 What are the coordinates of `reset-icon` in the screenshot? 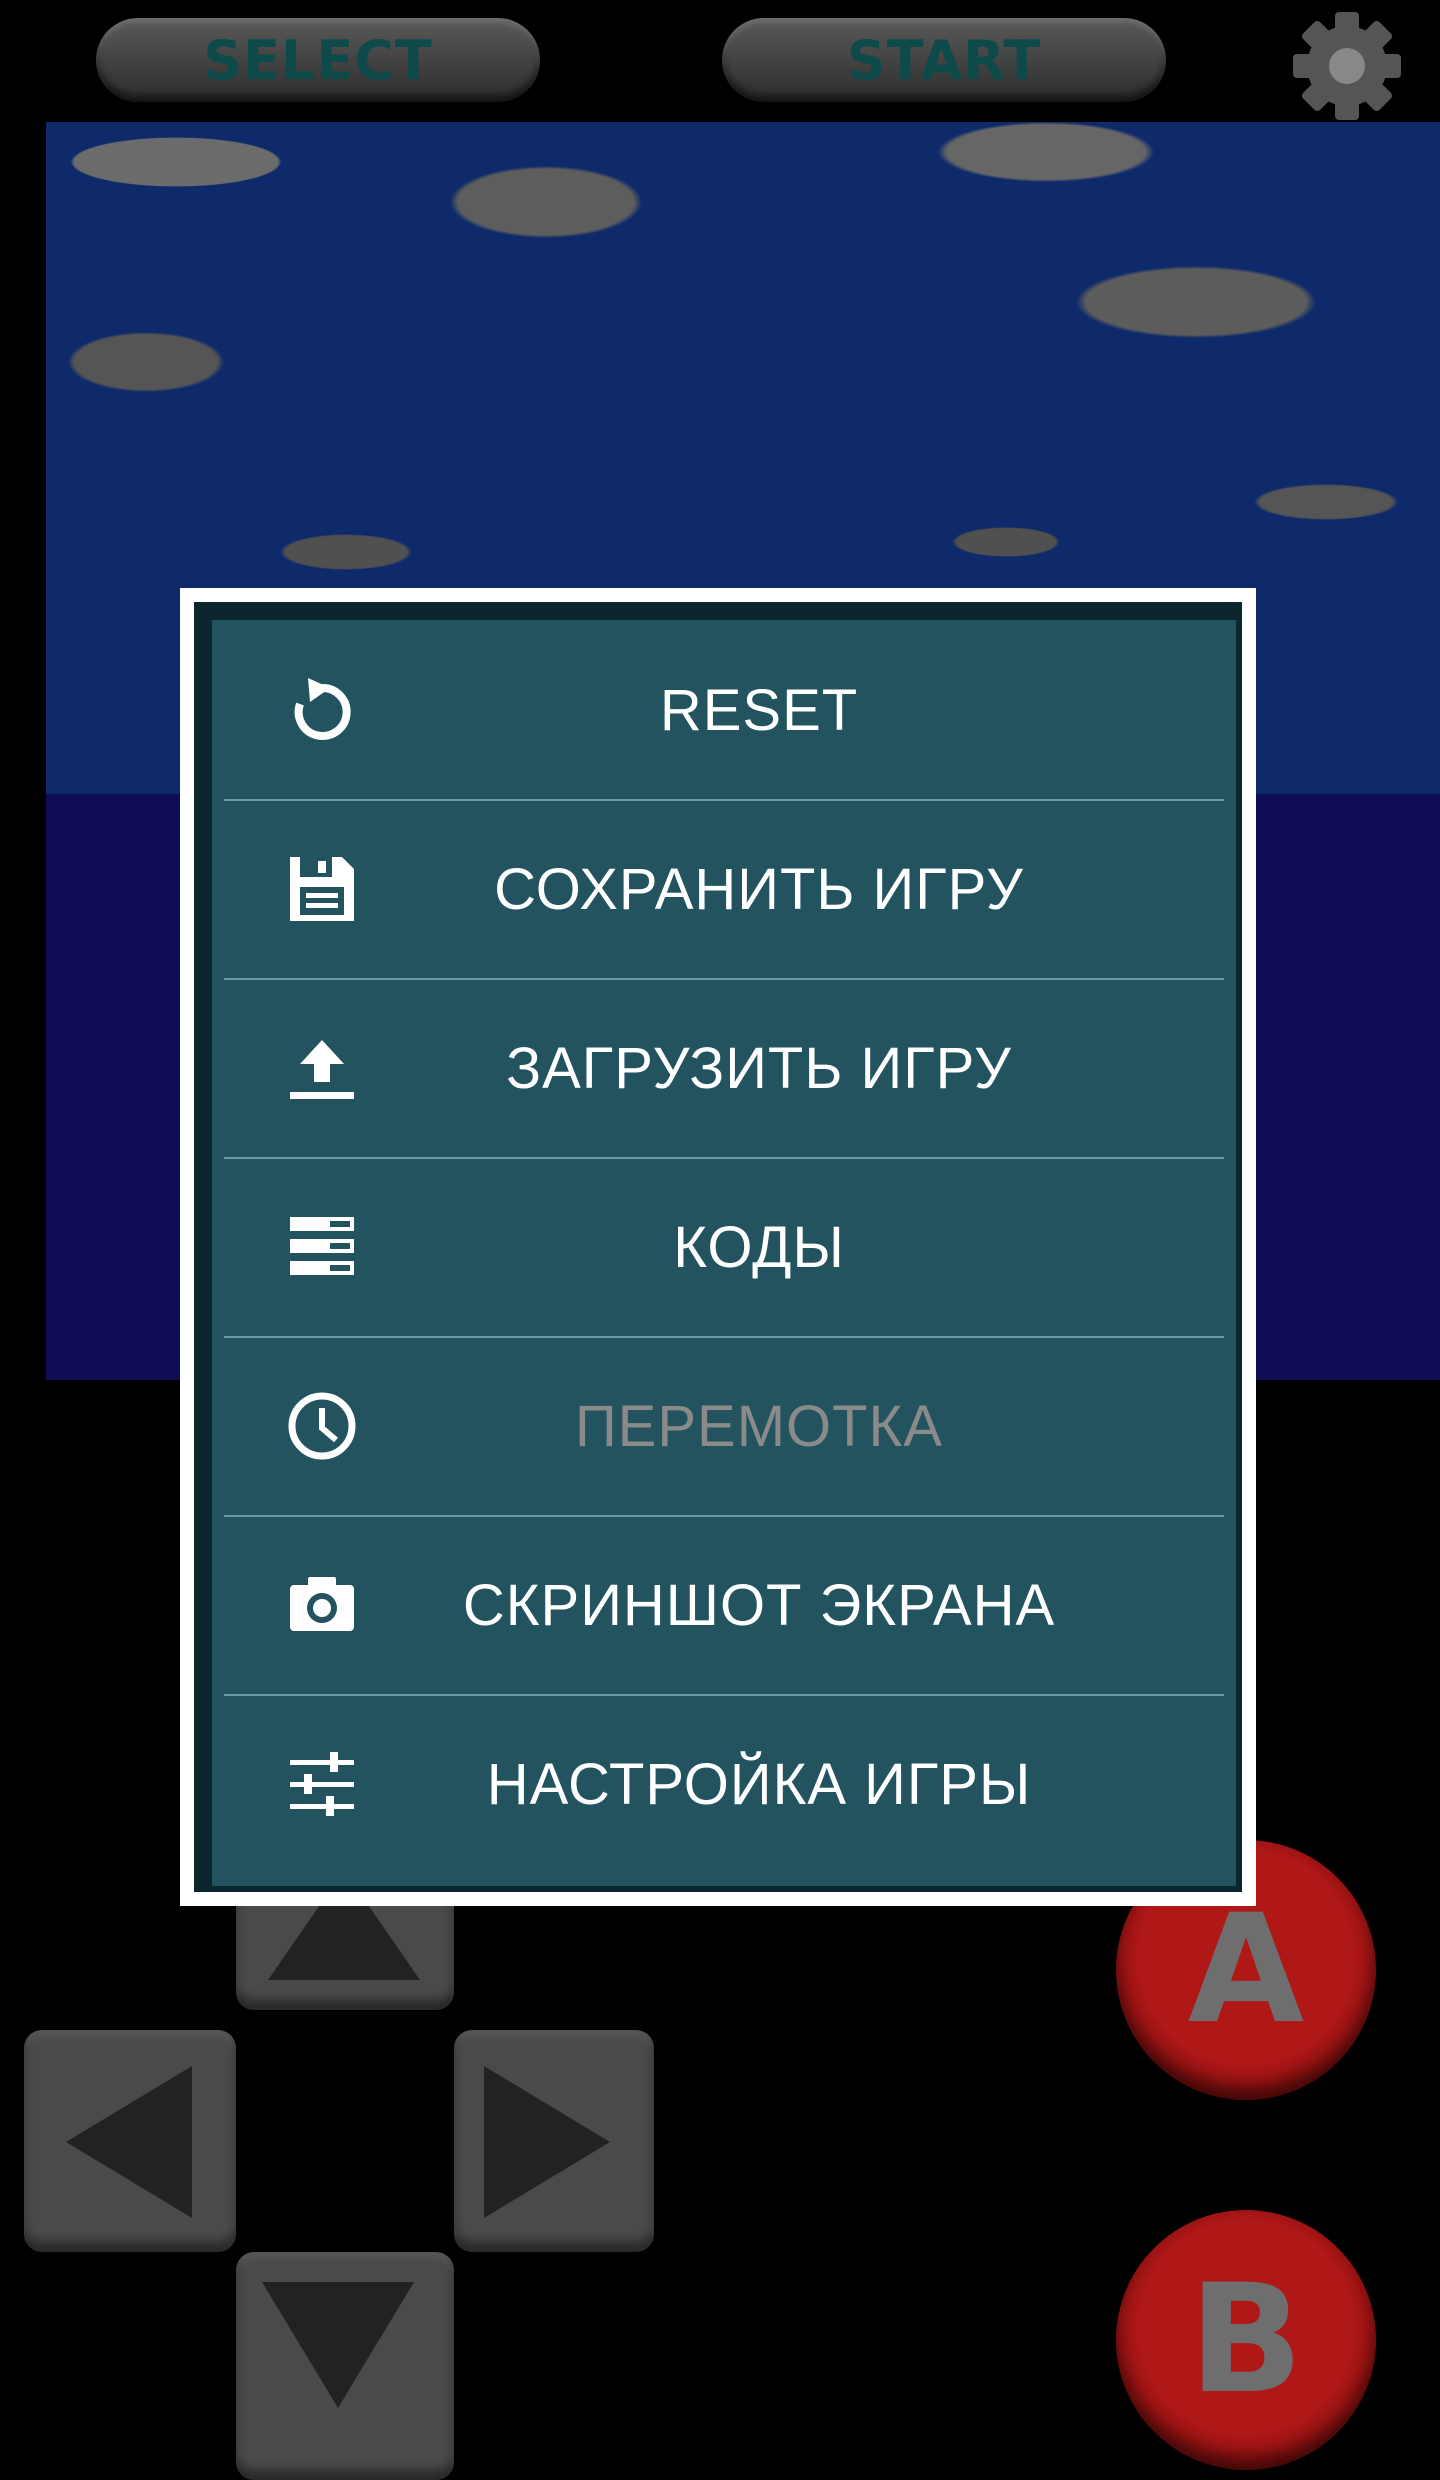 It's located at (322, 709).